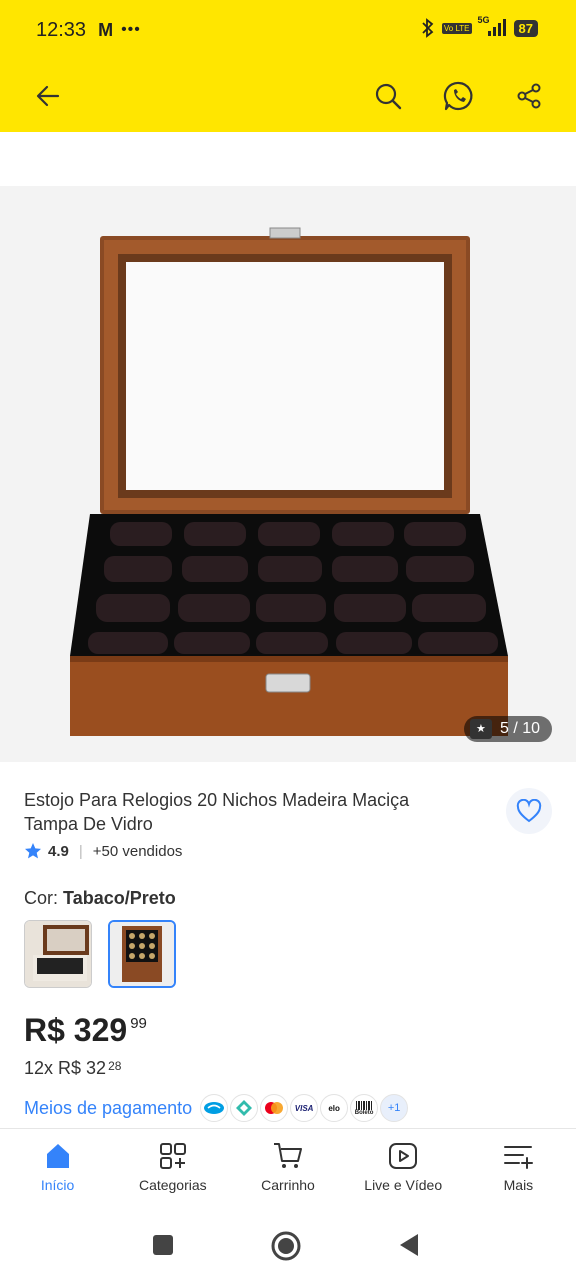 The image size is (576, 1280). Describe the element at coordinates (172, 1156) in the screenshot. I see `categories-icon` at that location.